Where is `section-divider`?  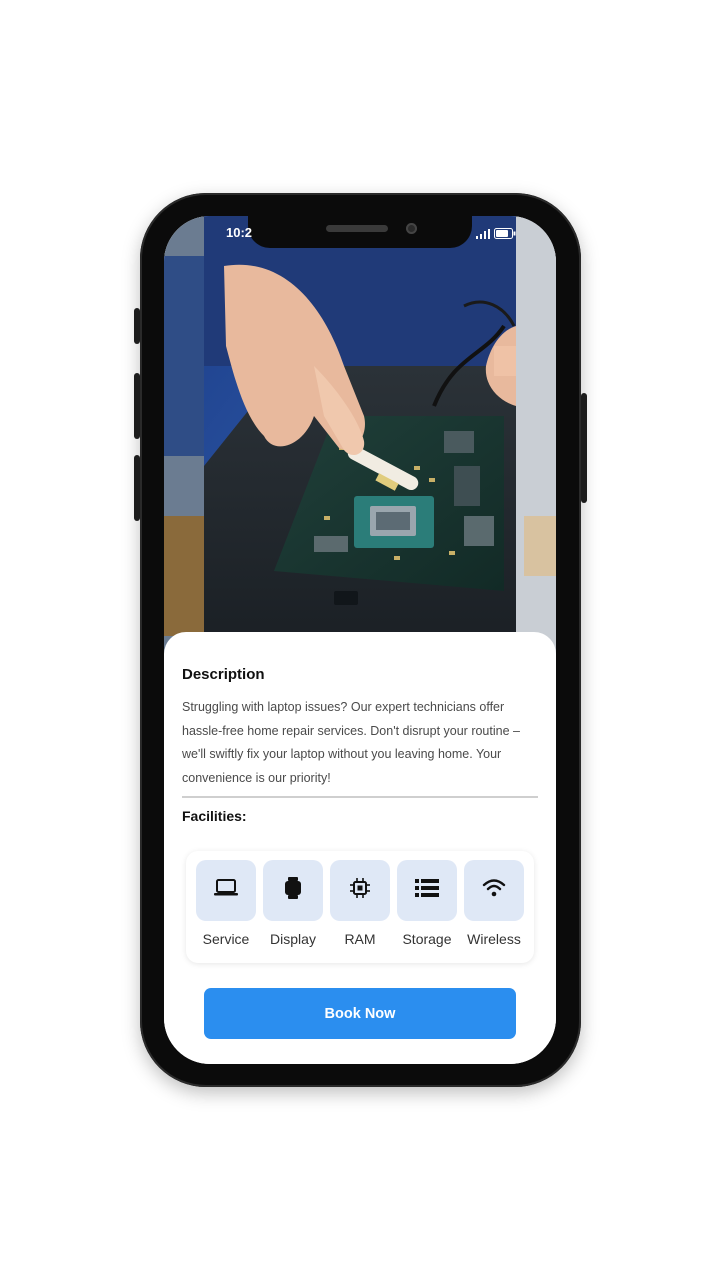
section-divider is located at coordinates (360, 797).